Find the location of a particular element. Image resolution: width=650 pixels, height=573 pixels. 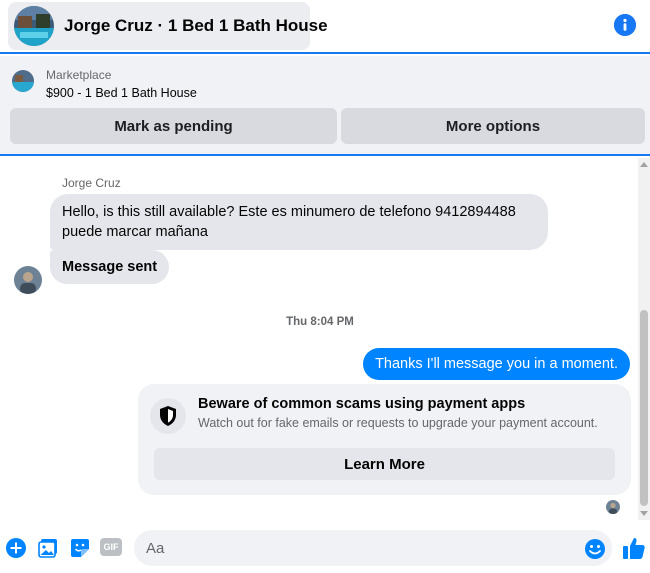

shield-icon is located at coordinates (168, 416).